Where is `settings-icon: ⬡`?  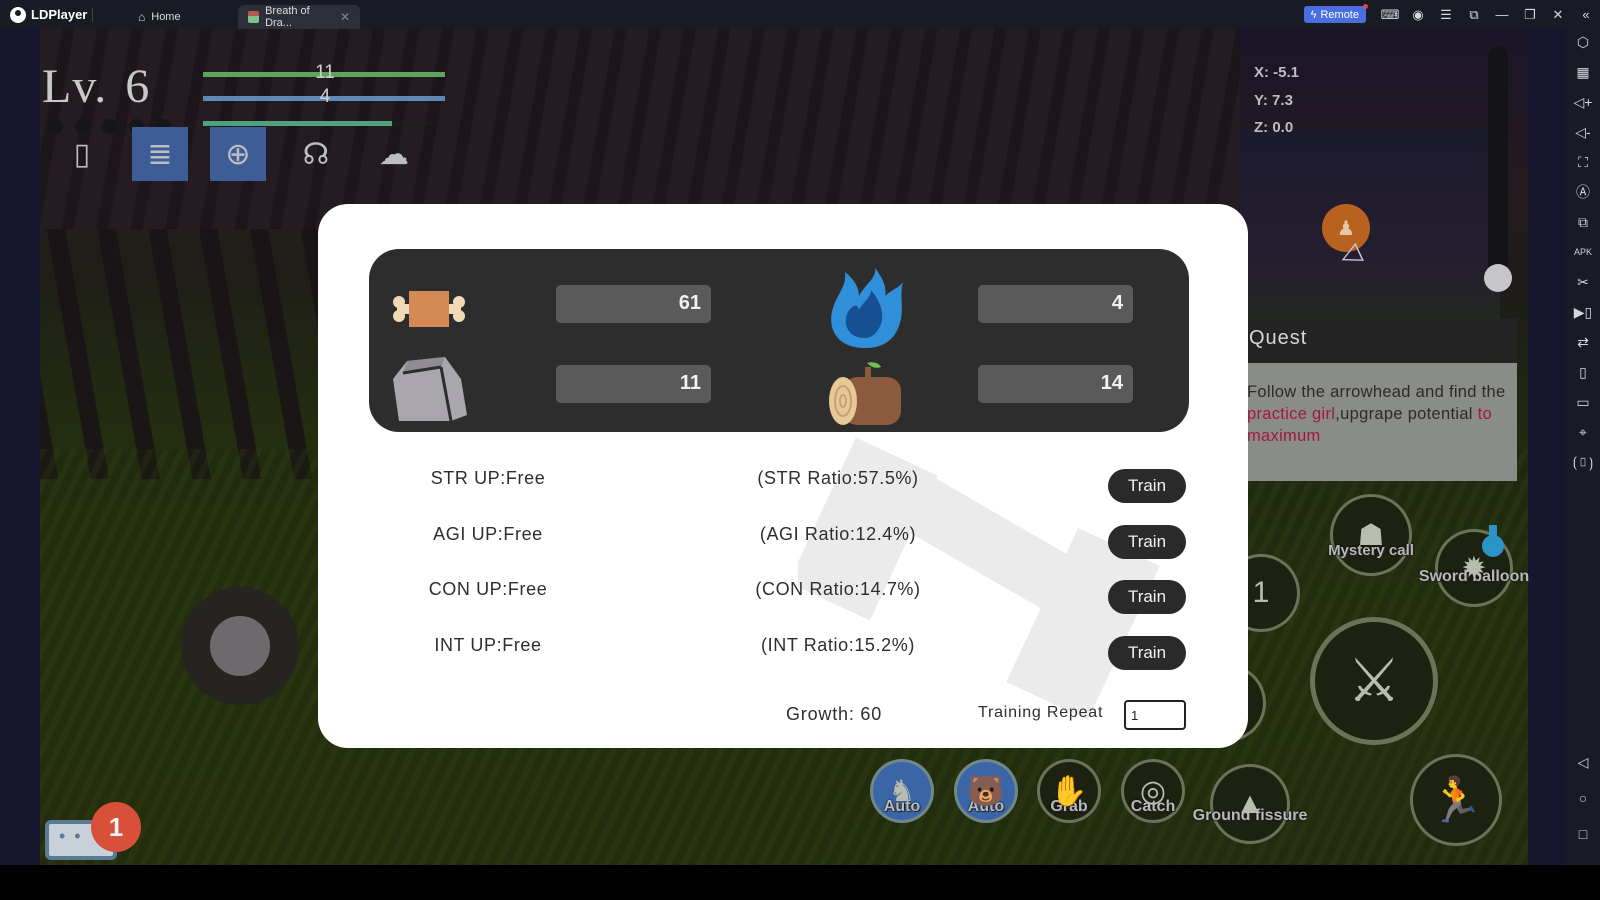 settings-icon: ⬡ is located at coordinates (1583, 42).